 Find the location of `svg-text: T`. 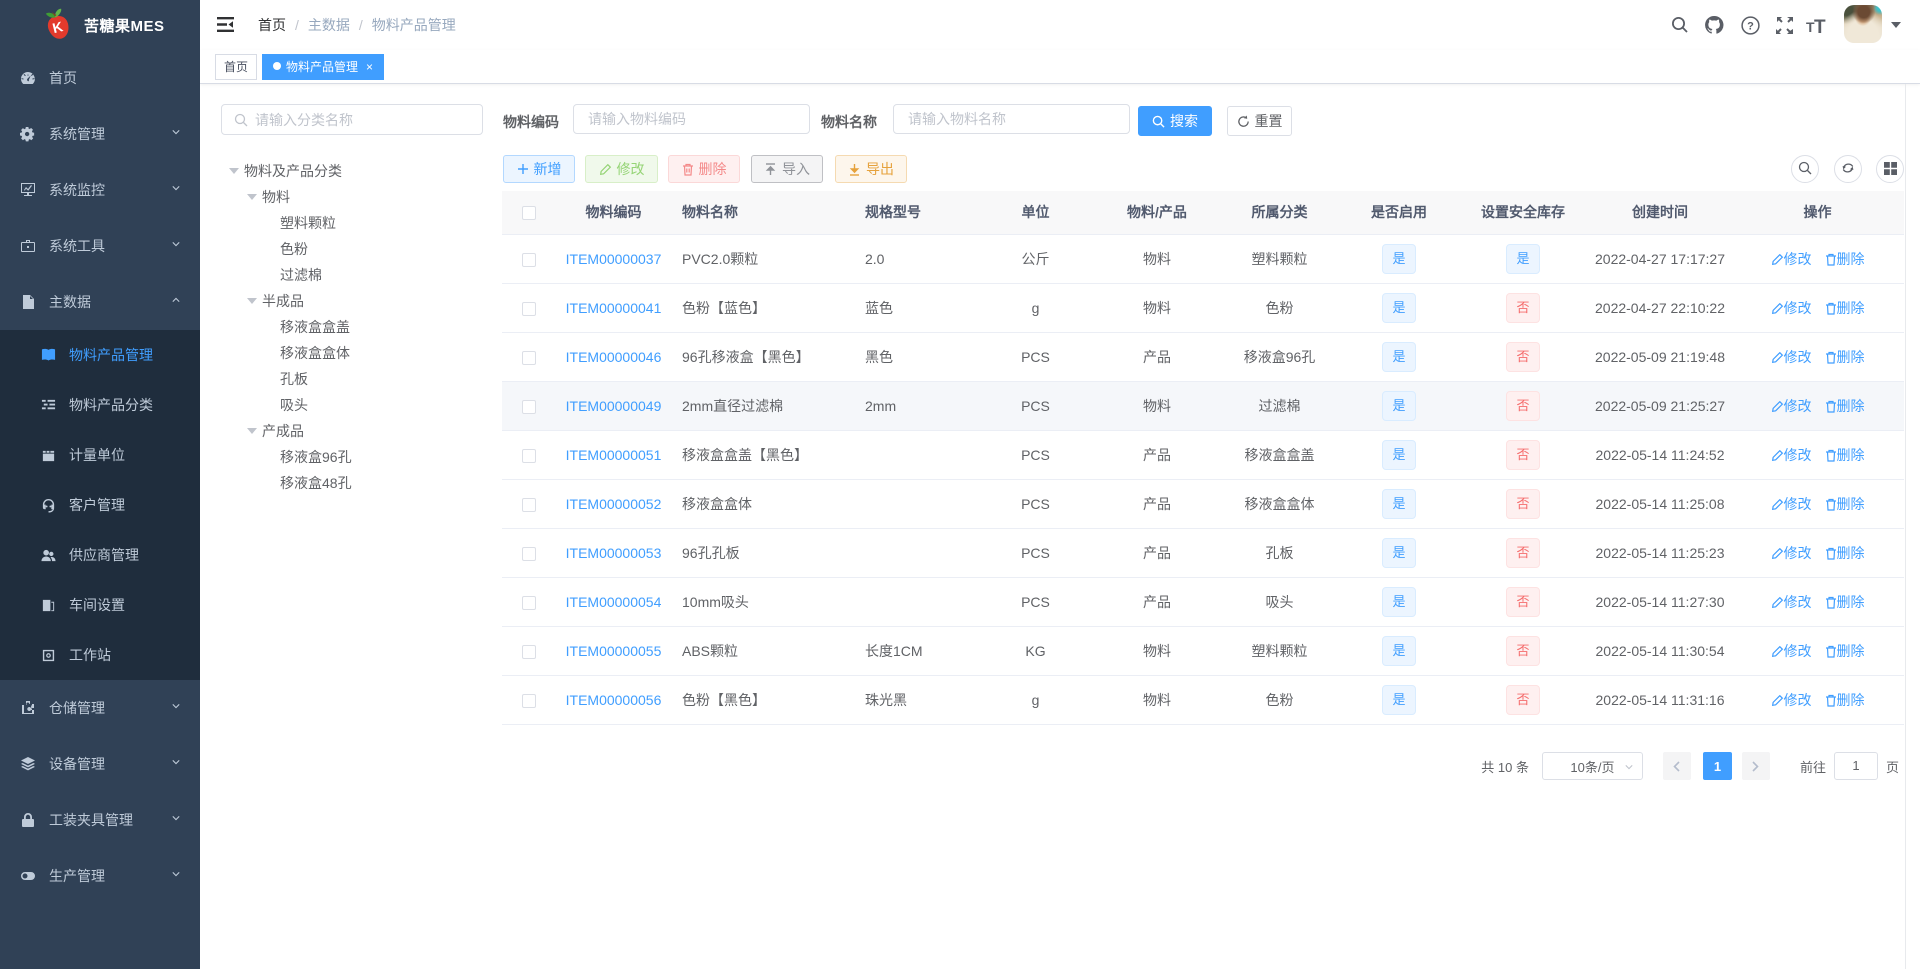

svg-text: T is located at coordinates (1820, 25).